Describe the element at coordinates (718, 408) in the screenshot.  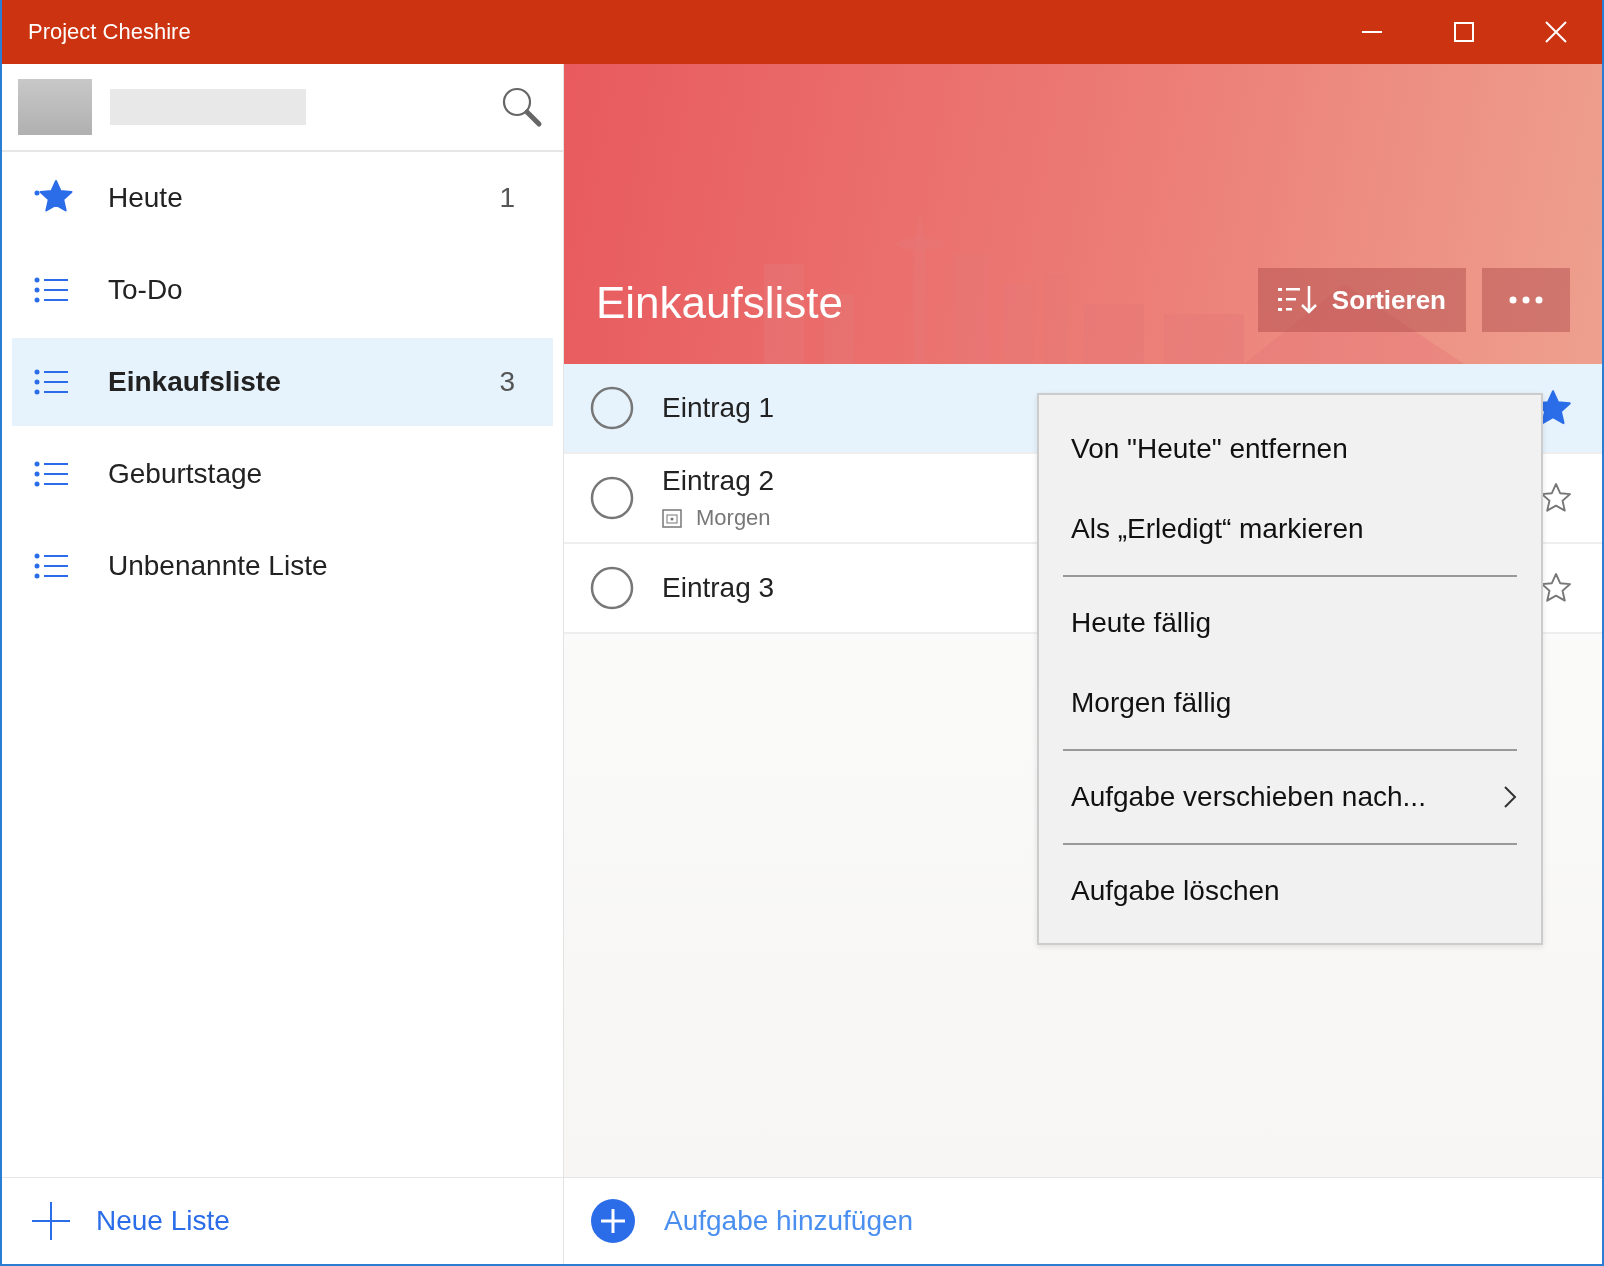
I see `task-title: Eintrag 1` at that location.